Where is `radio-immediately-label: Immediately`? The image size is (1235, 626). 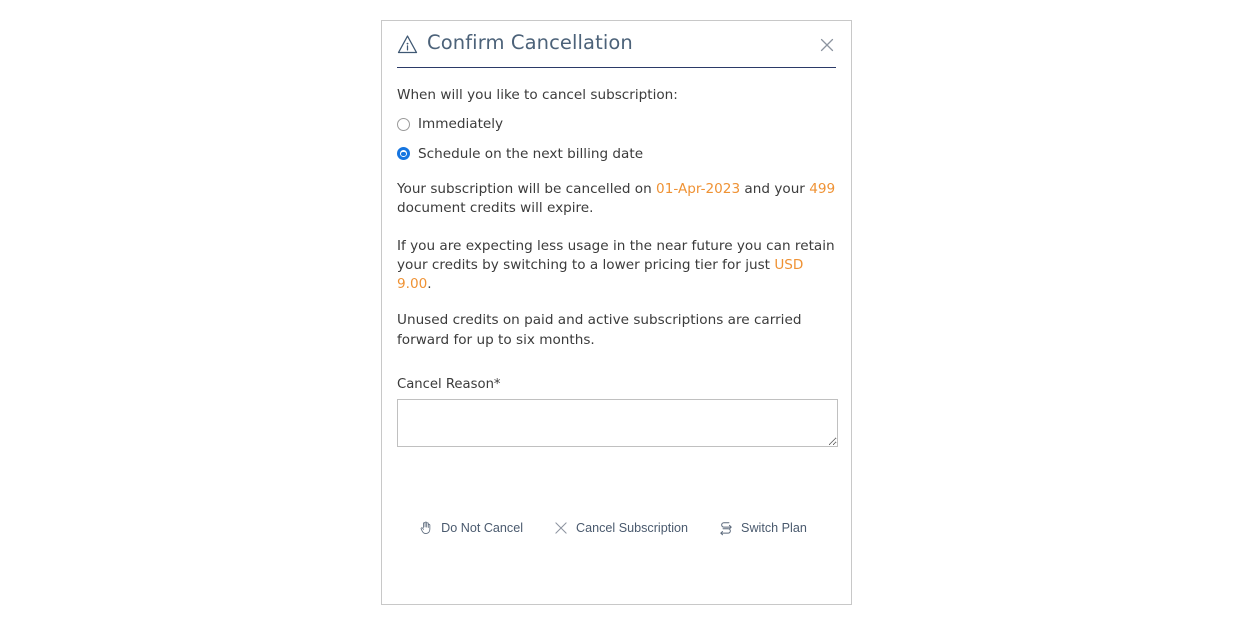
radio-immediately-label: Immediately is located at coordinates (461, 124).